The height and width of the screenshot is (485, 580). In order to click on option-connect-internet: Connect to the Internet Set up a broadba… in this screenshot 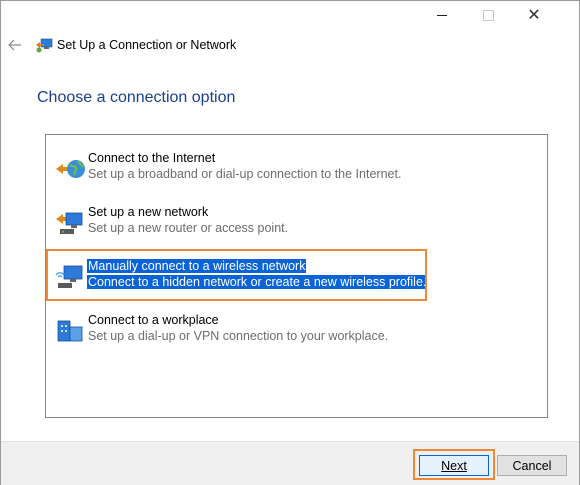, I will do `click(296, 169)`.